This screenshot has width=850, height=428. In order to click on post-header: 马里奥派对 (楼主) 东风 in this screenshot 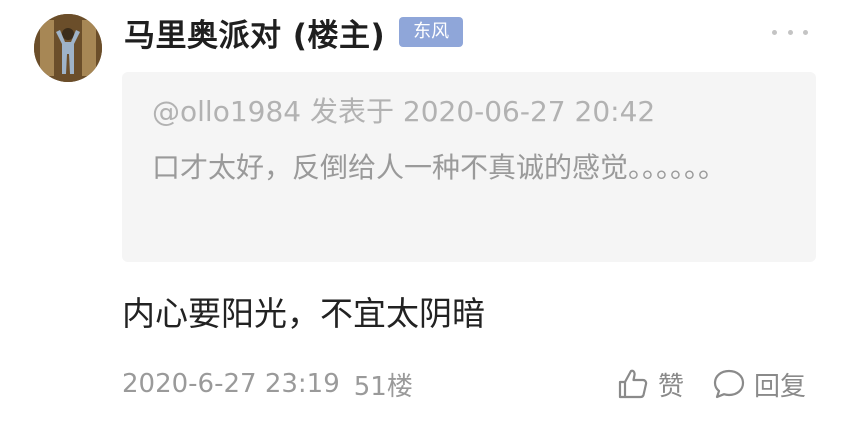, I will do `click(294, 32)`.